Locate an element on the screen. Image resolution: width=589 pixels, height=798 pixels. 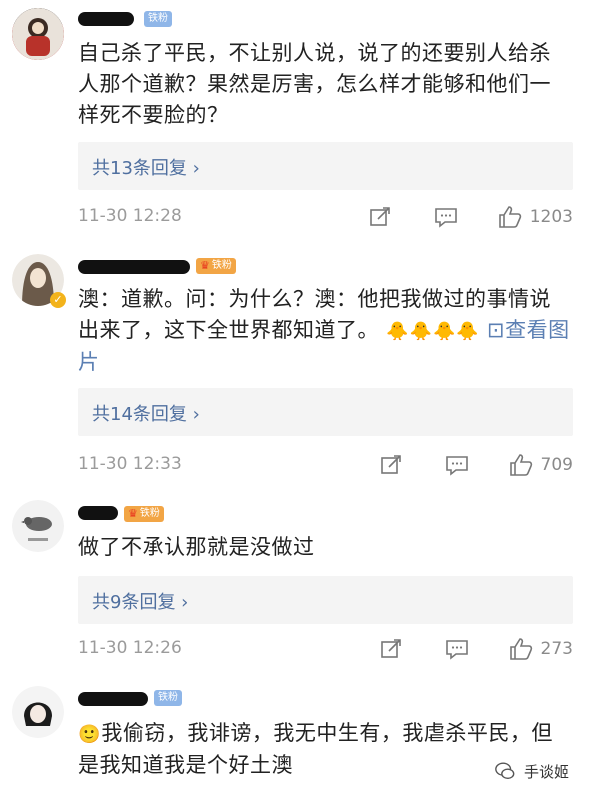
comment-meta: 11-30 12:28 1203 is located at coordinates (325, 217).